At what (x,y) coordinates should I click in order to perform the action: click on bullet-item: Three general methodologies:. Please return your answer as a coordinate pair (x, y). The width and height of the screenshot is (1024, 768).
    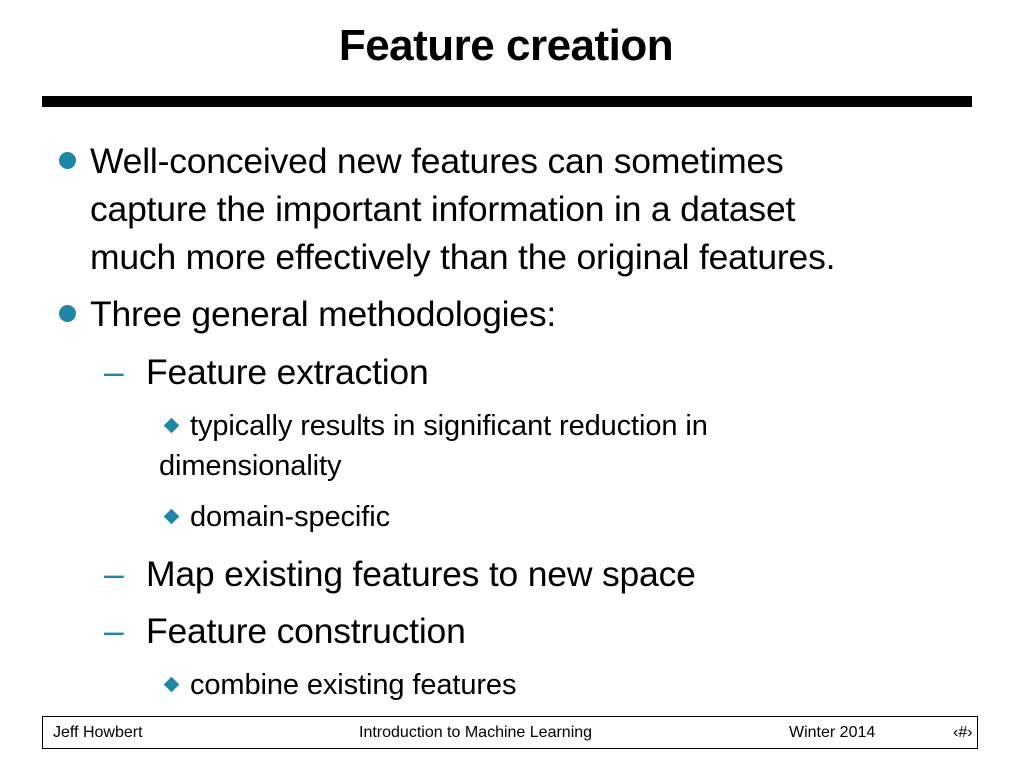
    Looking at the image, I should click on (308, 314).